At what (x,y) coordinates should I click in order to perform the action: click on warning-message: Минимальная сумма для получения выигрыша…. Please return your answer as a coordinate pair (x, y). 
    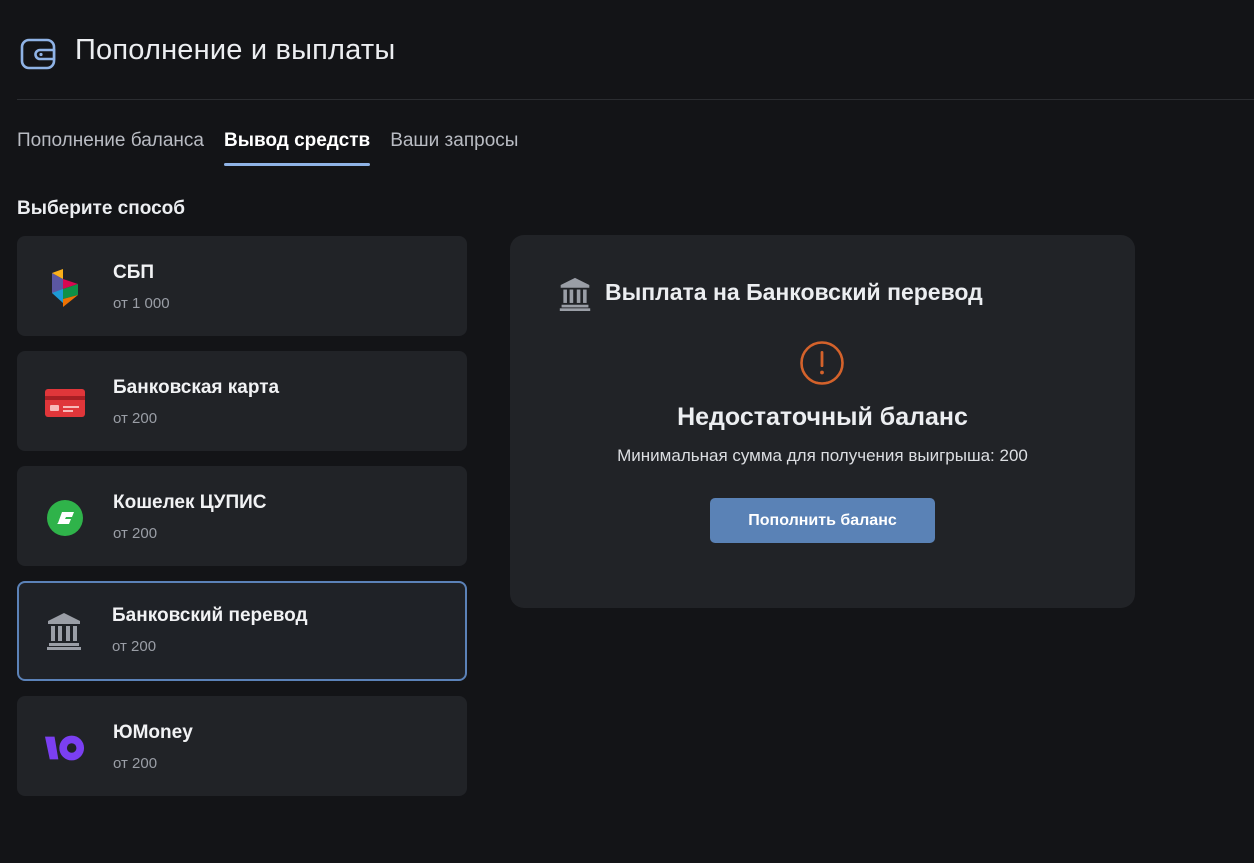
    Looking at the image, I should click on (822, 455).